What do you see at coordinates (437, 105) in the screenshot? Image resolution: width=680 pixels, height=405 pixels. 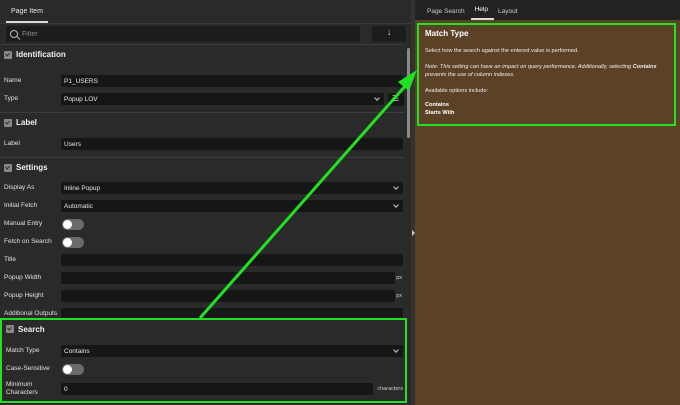 I see `help-option: Contains` at bounding box center [437, 105].